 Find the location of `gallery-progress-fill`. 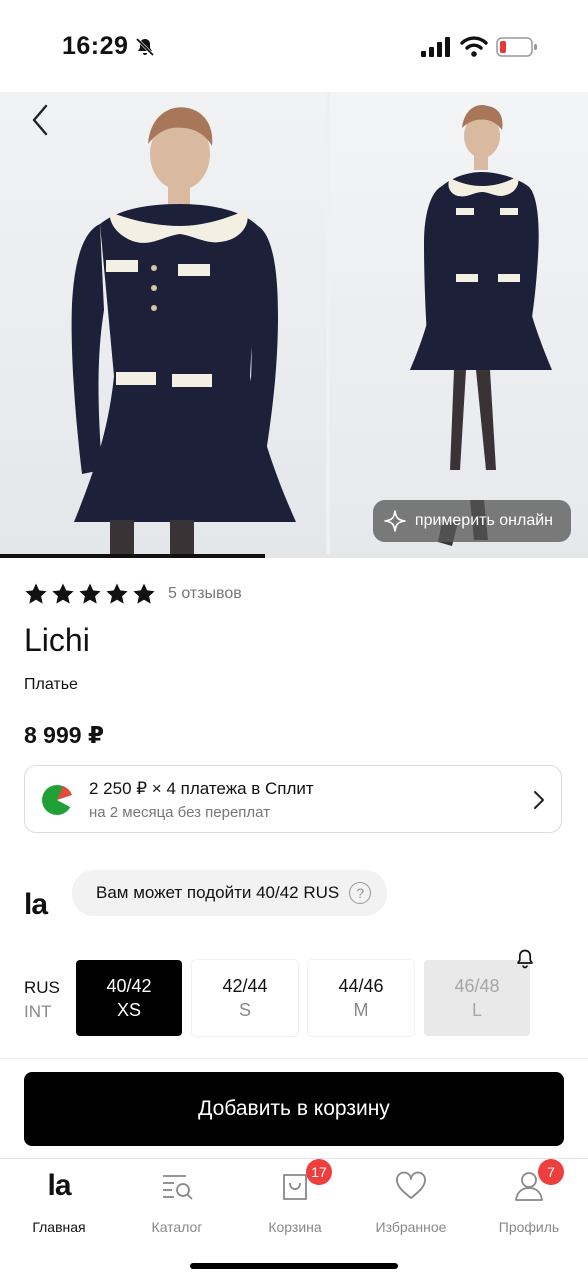

gallery-progress-fill is located at coordinates (132, 556).